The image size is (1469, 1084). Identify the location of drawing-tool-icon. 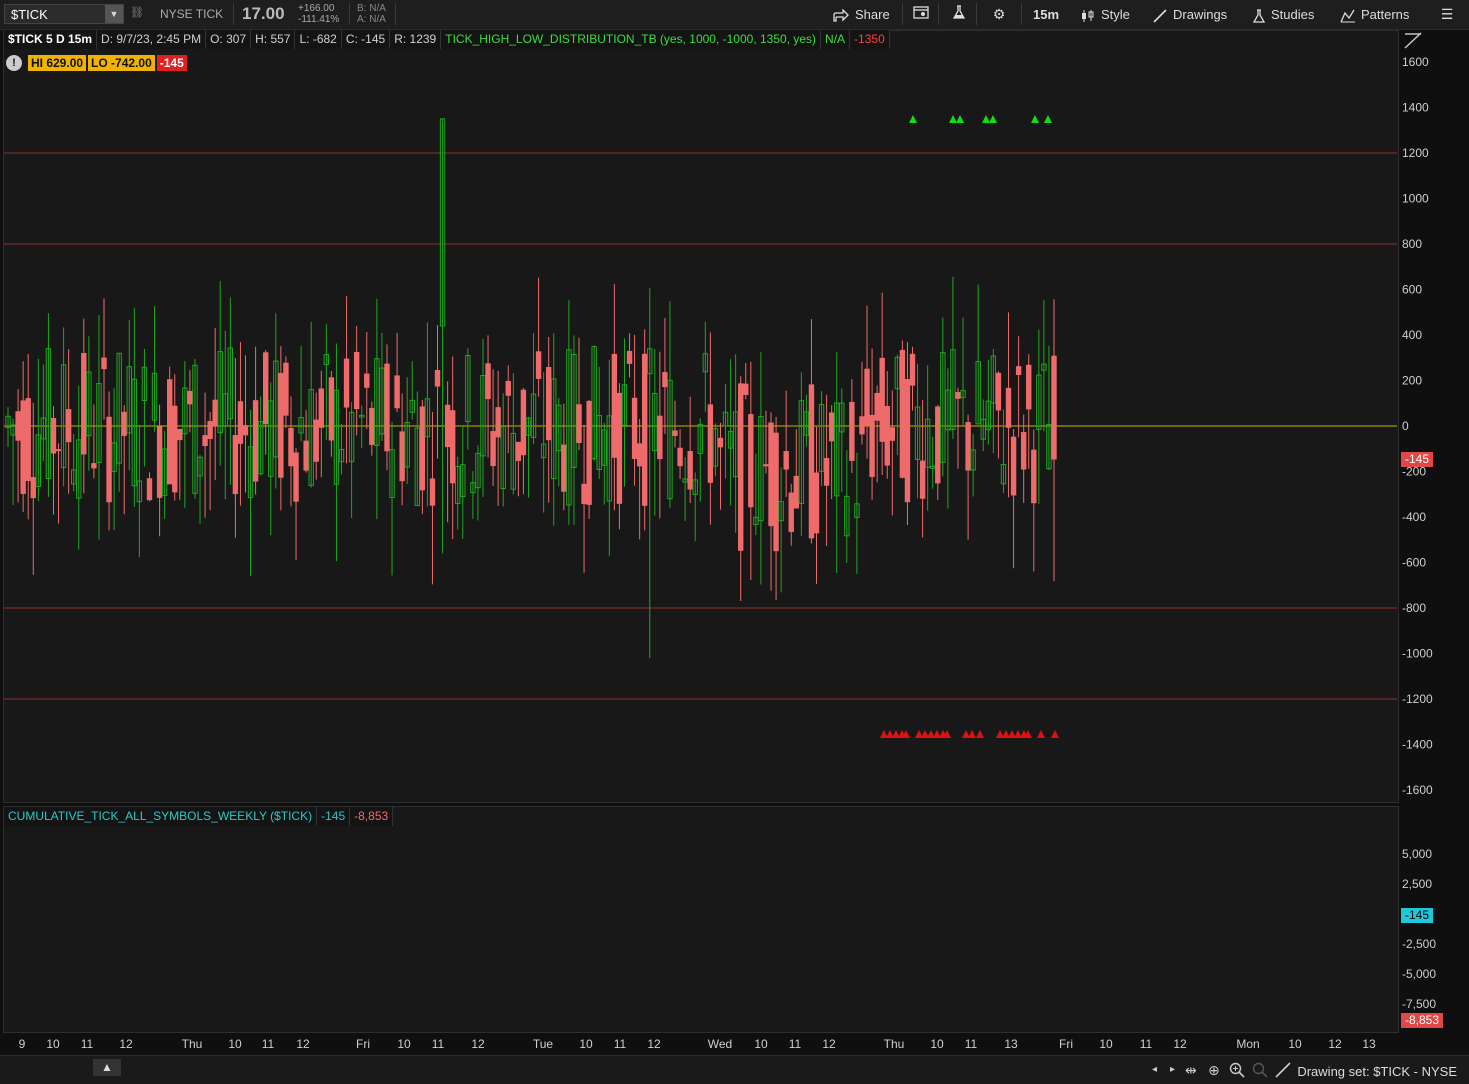
(1414, 40).